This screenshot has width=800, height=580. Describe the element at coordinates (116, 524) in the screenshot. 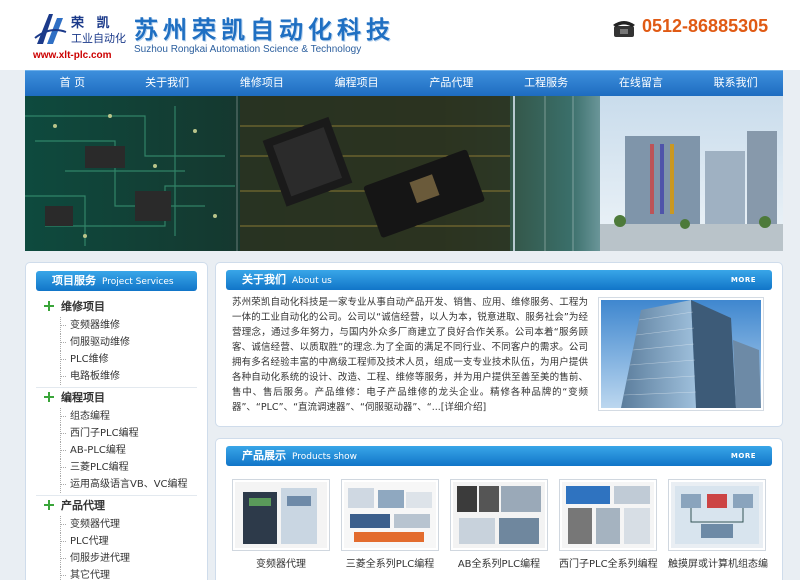

I see `sidebar-link-inverter-agency: 变频器代理` at that location.